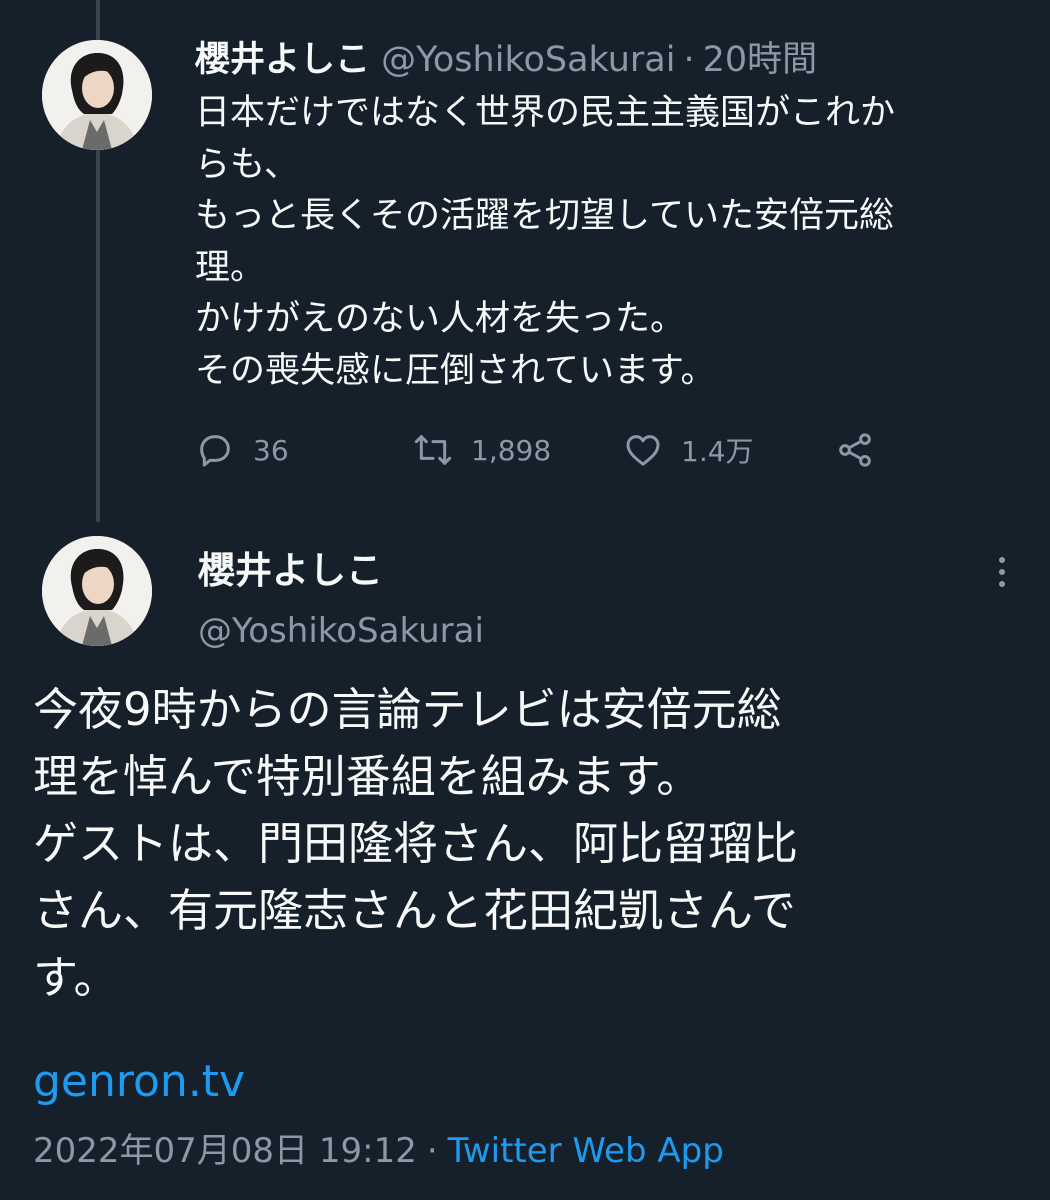  Describe the element at coordinates (139, 1082) in the screenshot. I see `tweet-link: genron.tv` at that location.